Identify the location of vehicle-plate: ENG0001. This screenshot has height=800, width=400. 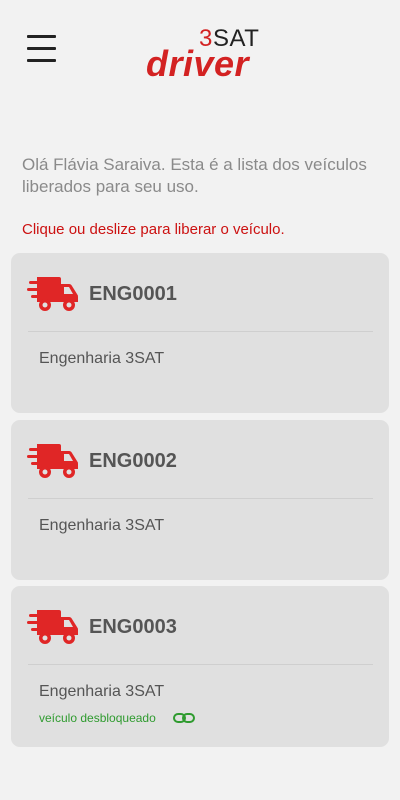
(133, 294).